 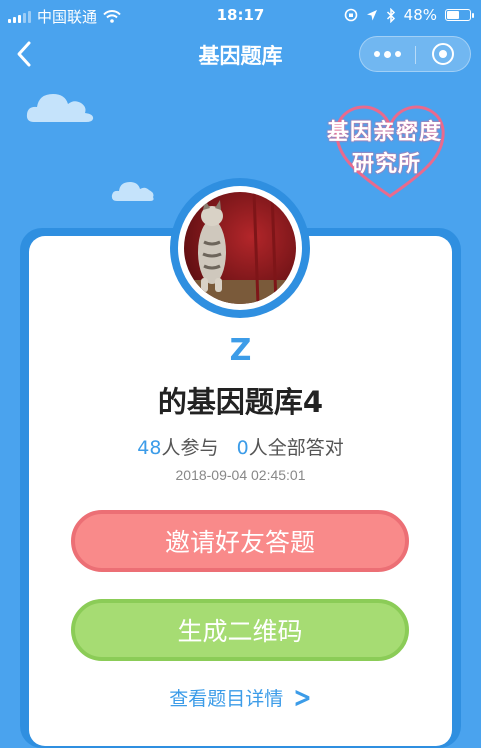 What do you see at coordinates (350, 15) in the screenshot?
I see `orientation-lock-icon` at bounding box center [350, 15].